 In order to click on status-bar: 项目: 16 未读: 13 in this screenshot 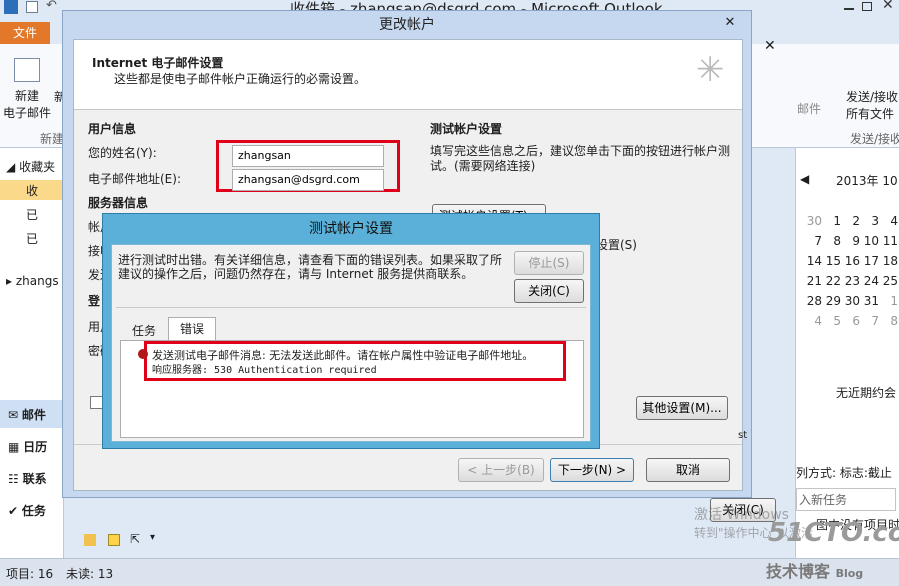, I will do `click(449, 572)`.